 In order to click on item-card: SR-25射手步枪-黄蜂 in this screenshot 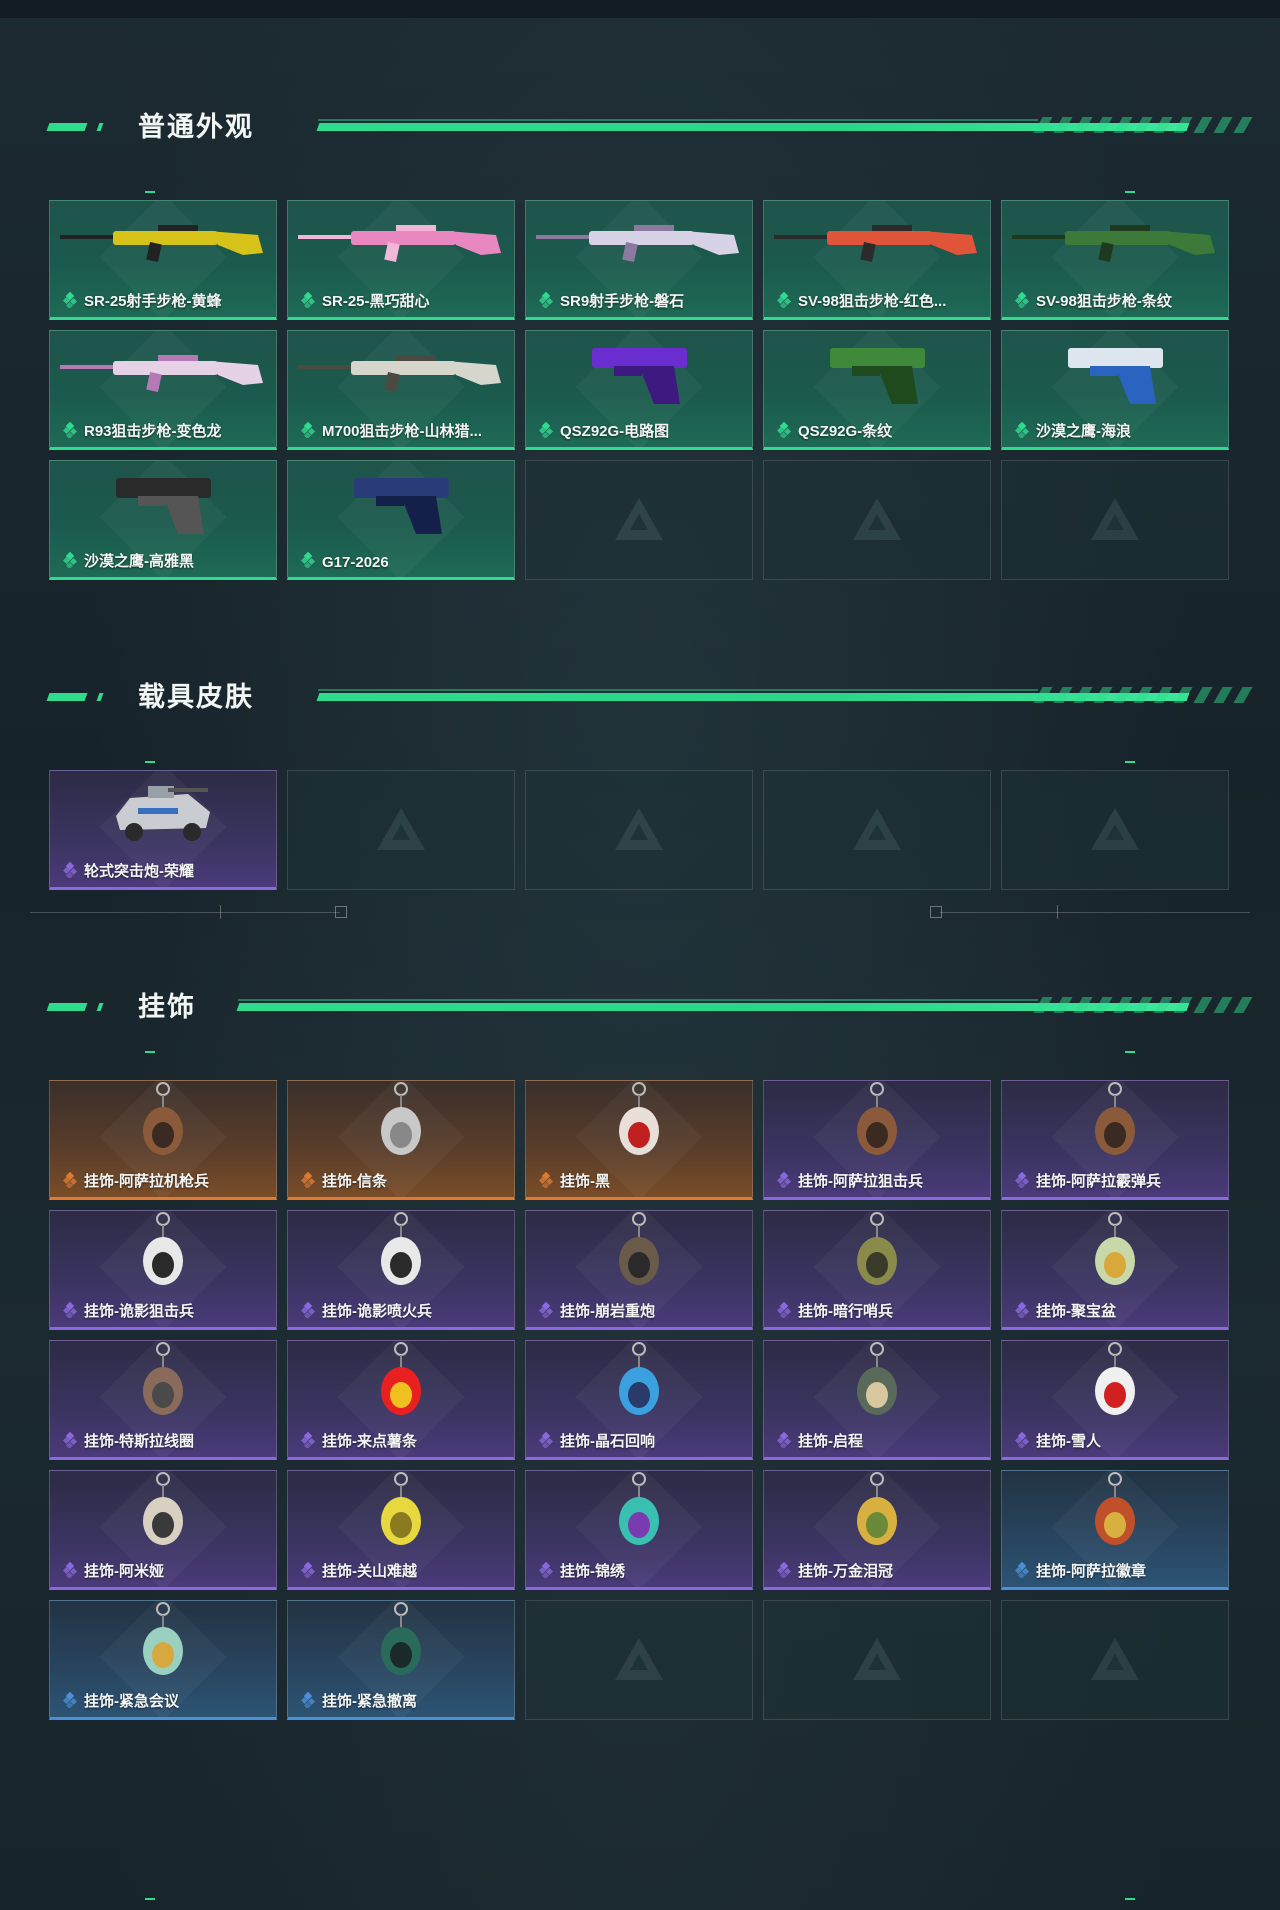, I will do `click(163, 260)`.